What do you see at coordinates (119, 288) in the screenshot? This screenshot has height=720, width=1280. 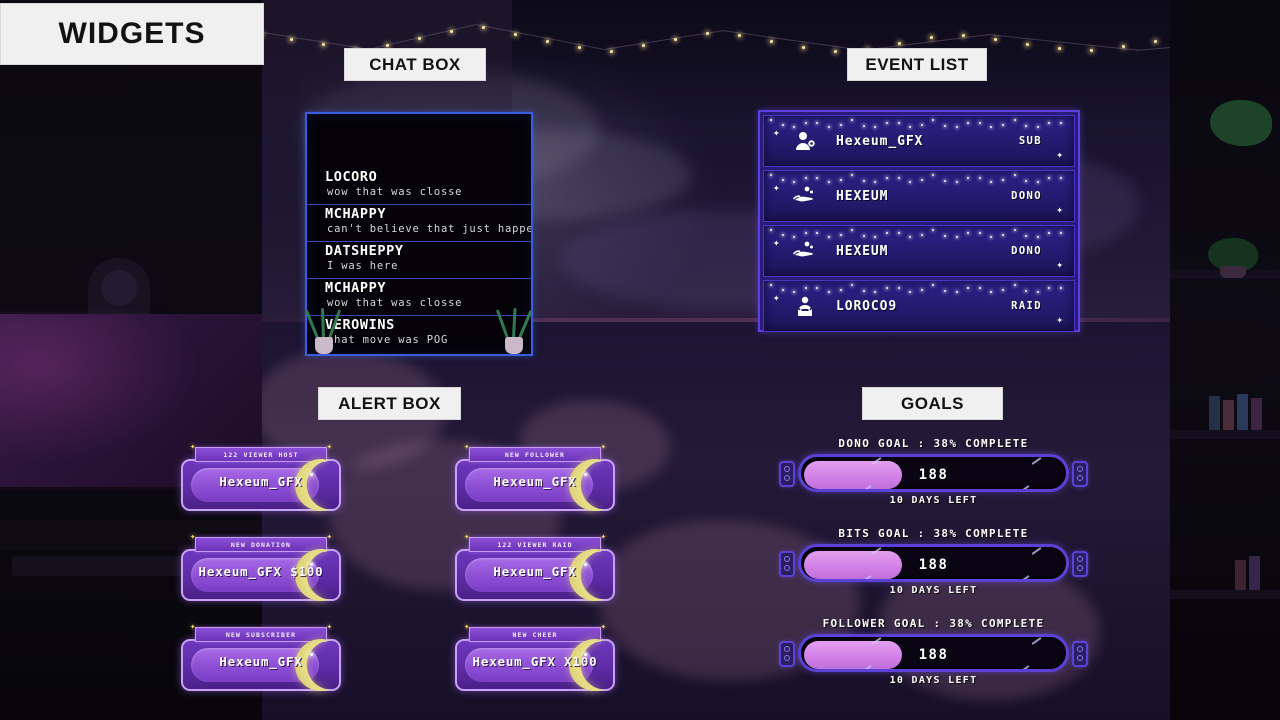 I see `desk-speaker` at bounding box center [119, 288].